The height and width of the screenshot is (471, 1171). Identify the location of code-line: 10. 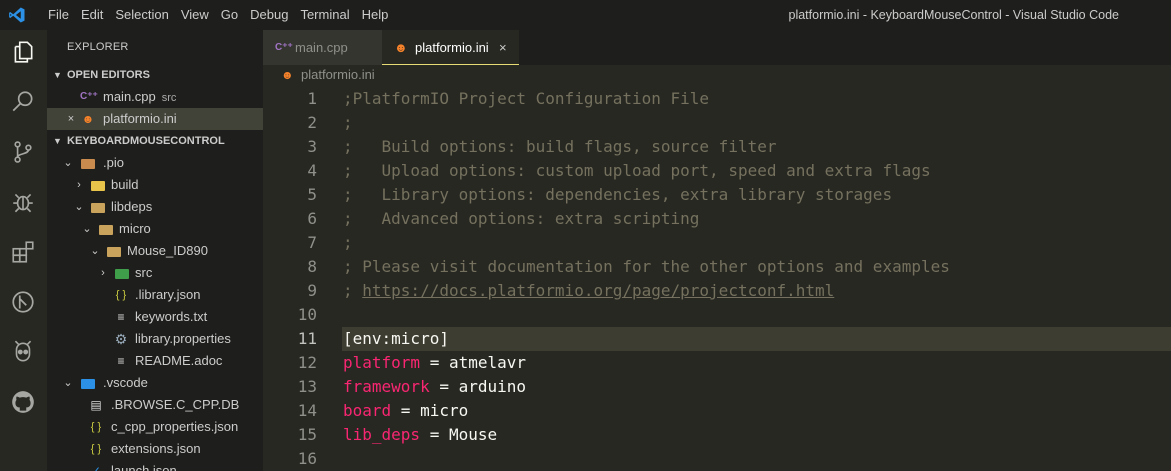
(717, 315).